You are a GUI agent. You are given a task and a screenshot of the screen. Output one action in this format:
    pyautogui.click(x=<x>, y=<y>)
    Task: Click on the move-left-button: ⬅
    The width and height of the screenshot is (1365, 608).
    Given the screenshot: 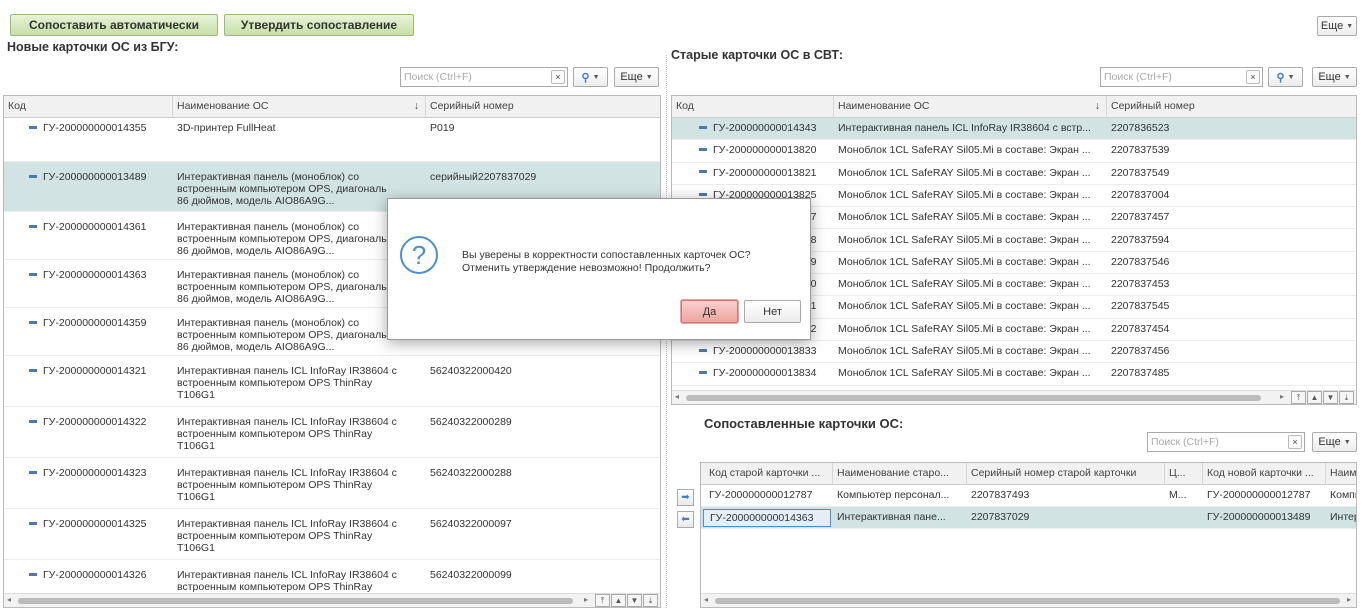 What is the action you would take?
    pyautogui.click(x=685, y=519)
    